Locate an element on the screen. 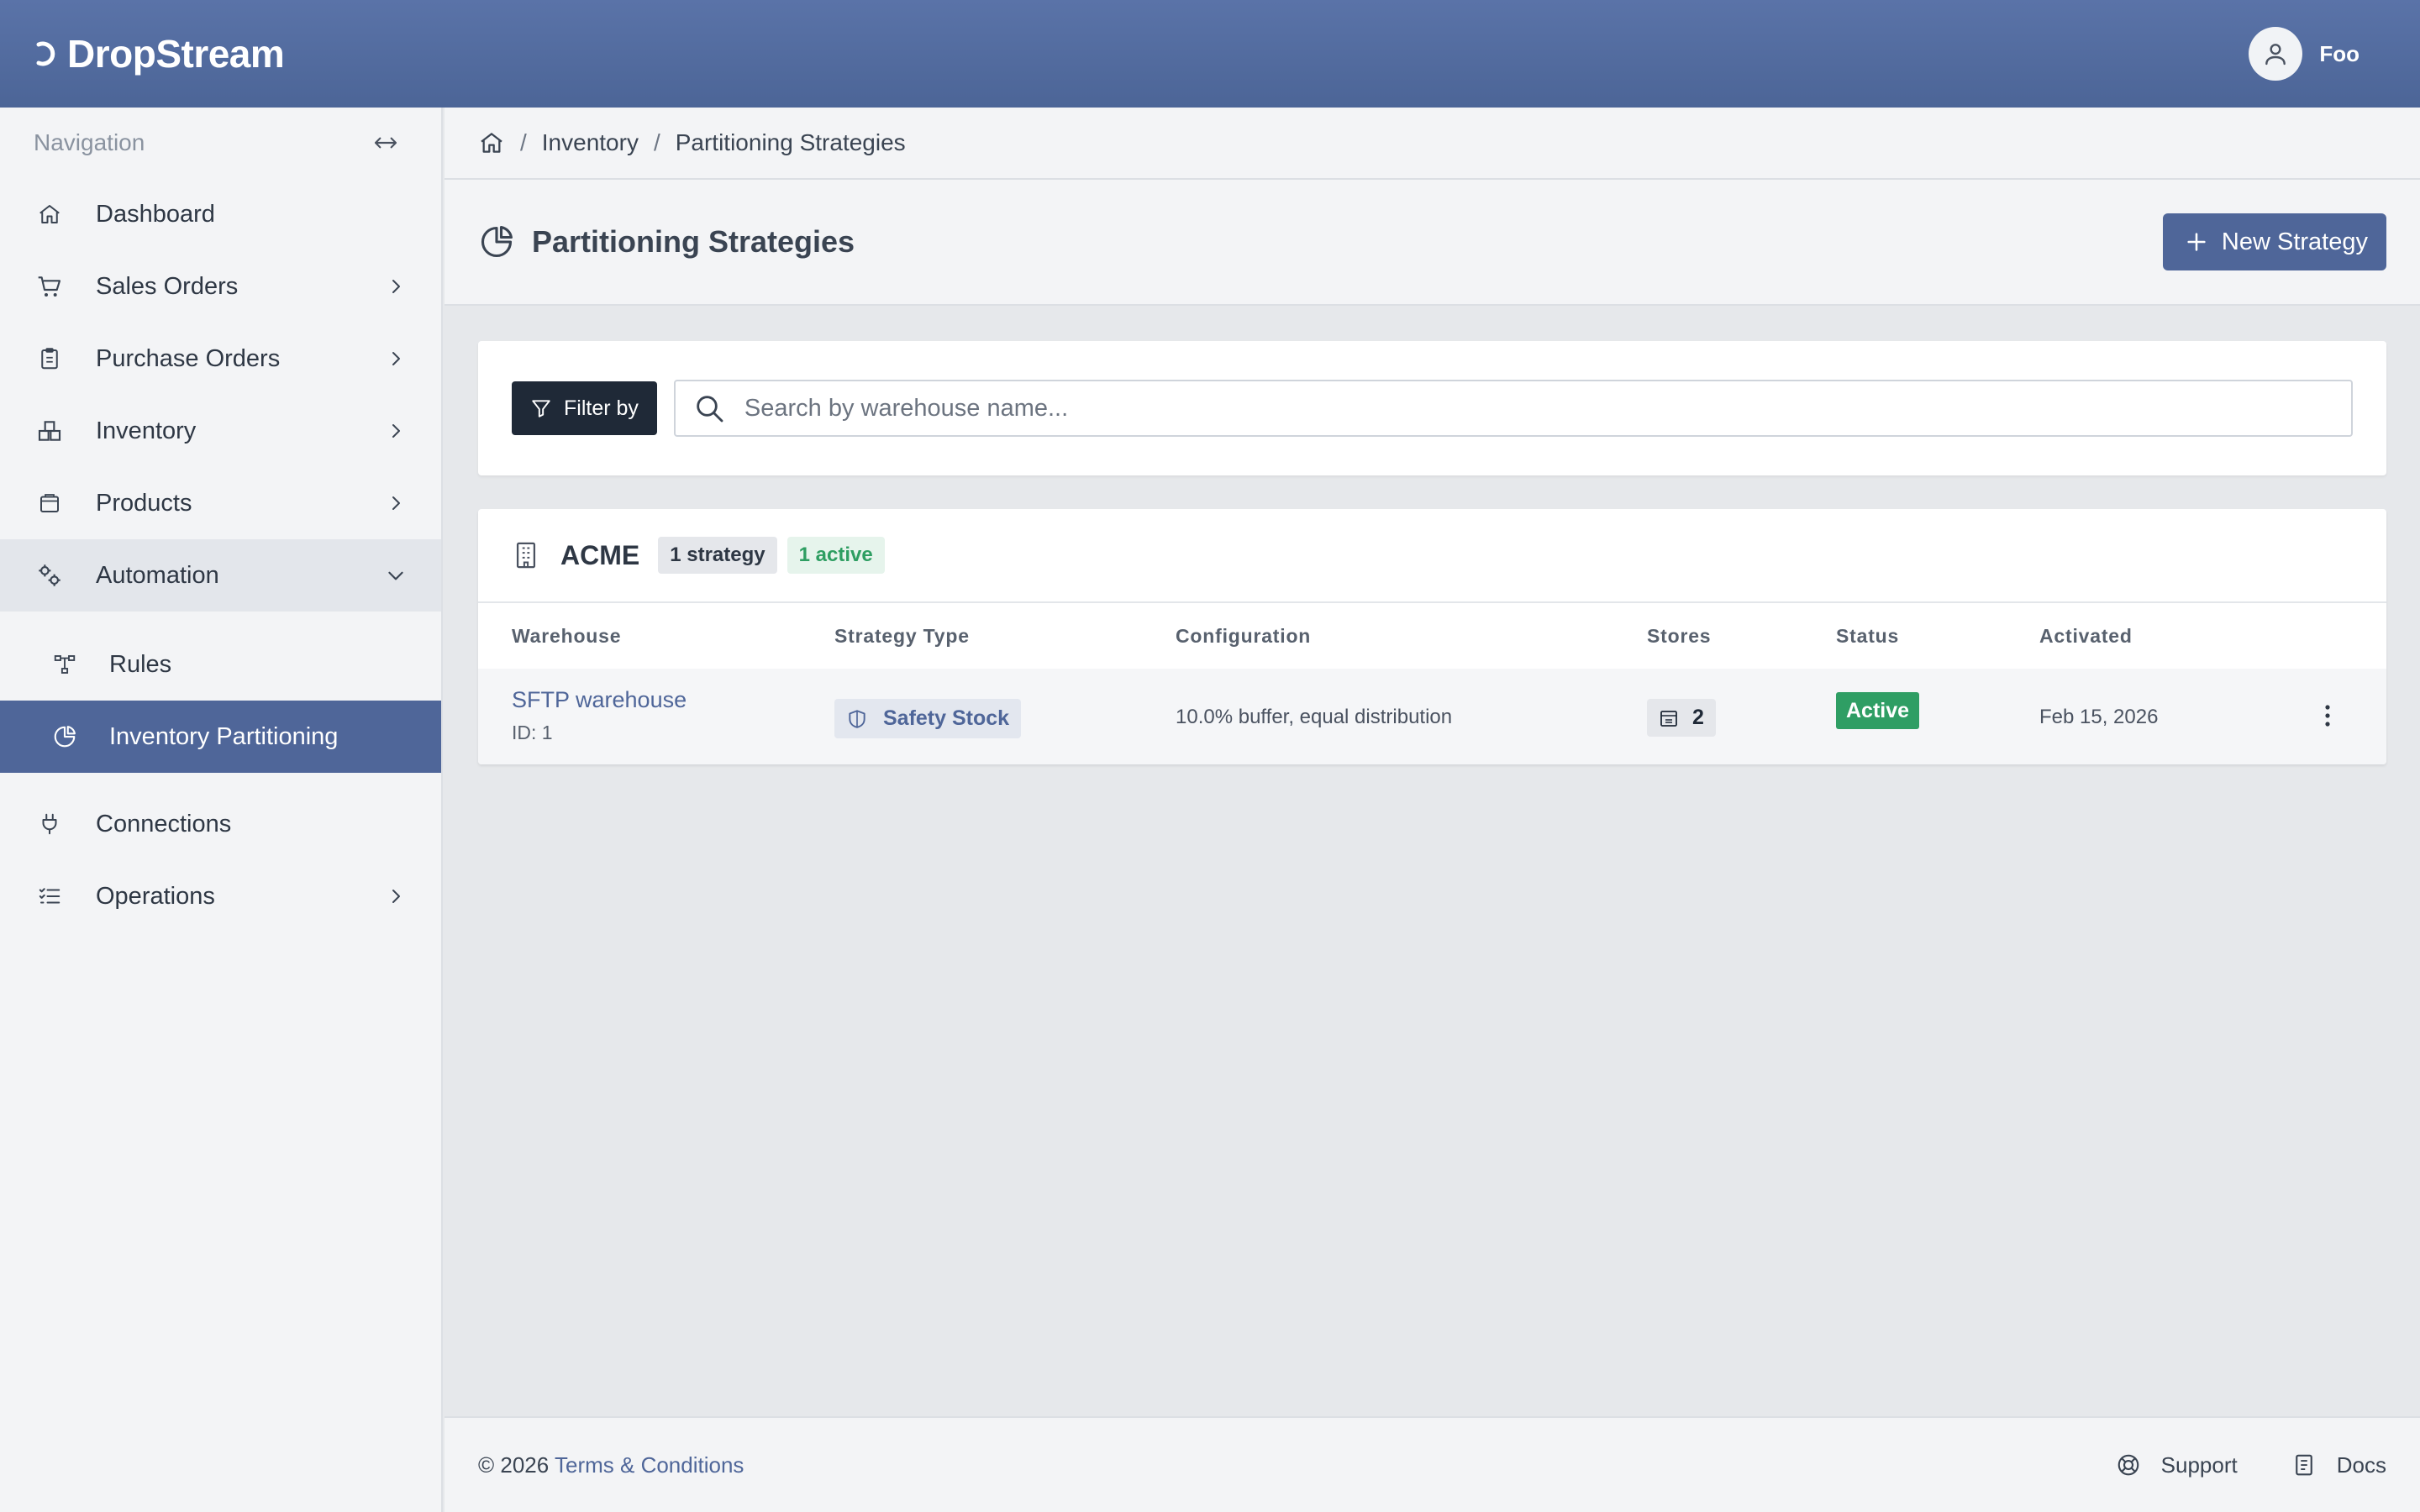  support-link: Support is located at coordinates (2177, 1465).